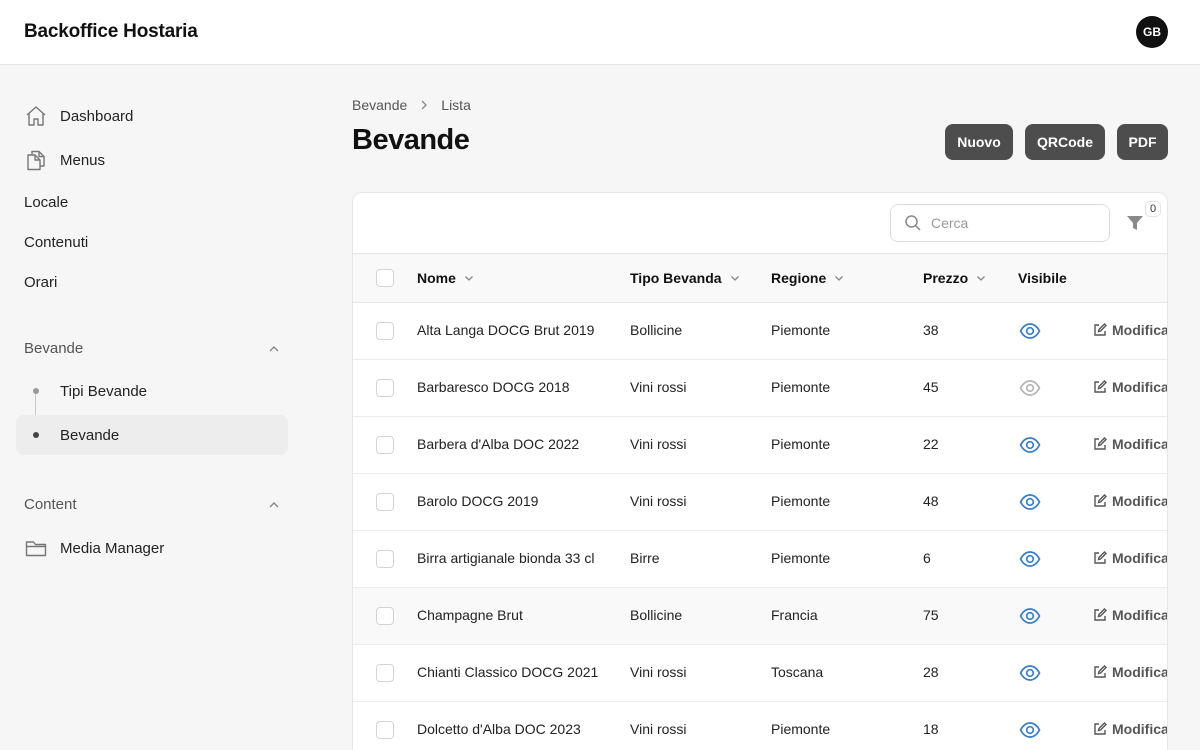 The height and width of the screenshot is (750, 1200). Describe the element at coordinates (931, 387) in the screenshot. I see `cell-price: 45` at that location.